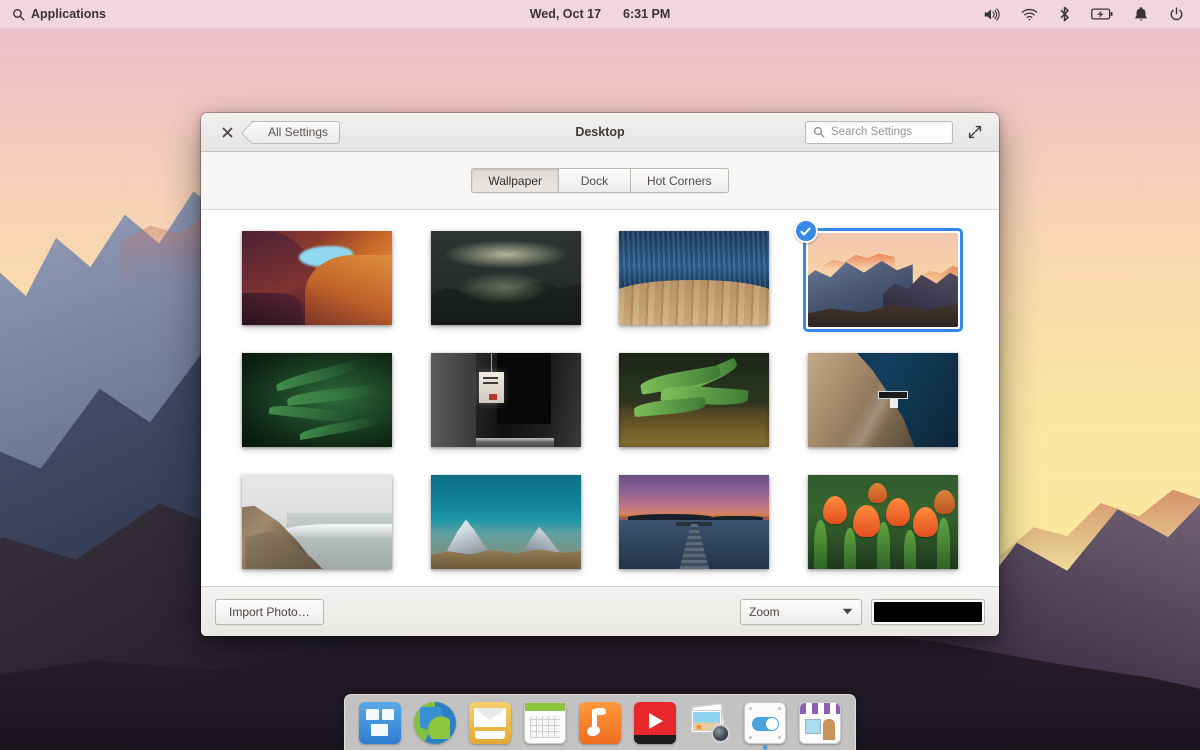  What do you see at coordinates (887, 132) in the screenshot?
I see `search-input` at bounding box center [887, 132].